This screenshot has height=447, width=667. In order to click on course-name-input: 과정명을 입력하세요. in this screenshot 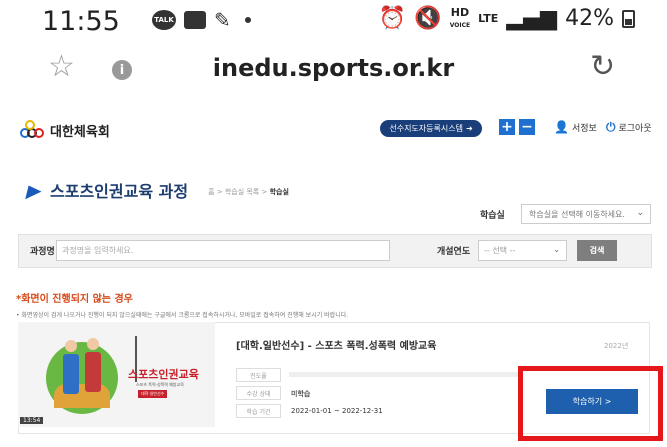, I will do `click(223, 250)`.